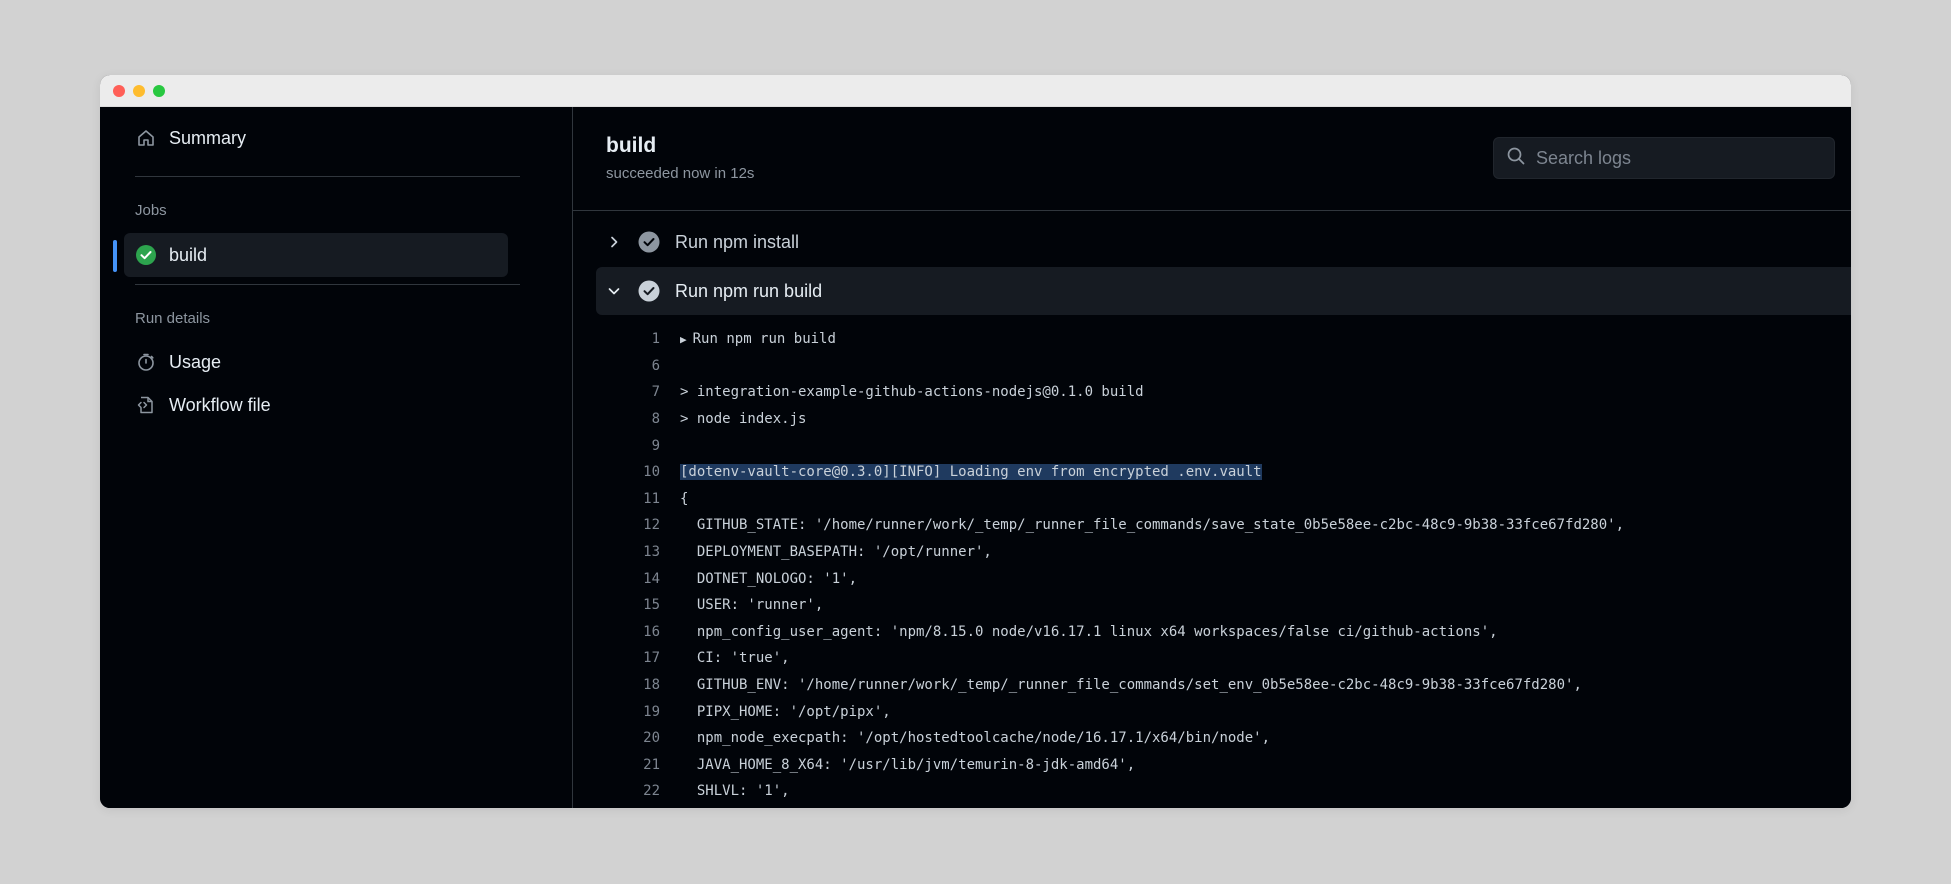  I want to click on job-status-text: succeeded now in 12s, so click(680, 173).